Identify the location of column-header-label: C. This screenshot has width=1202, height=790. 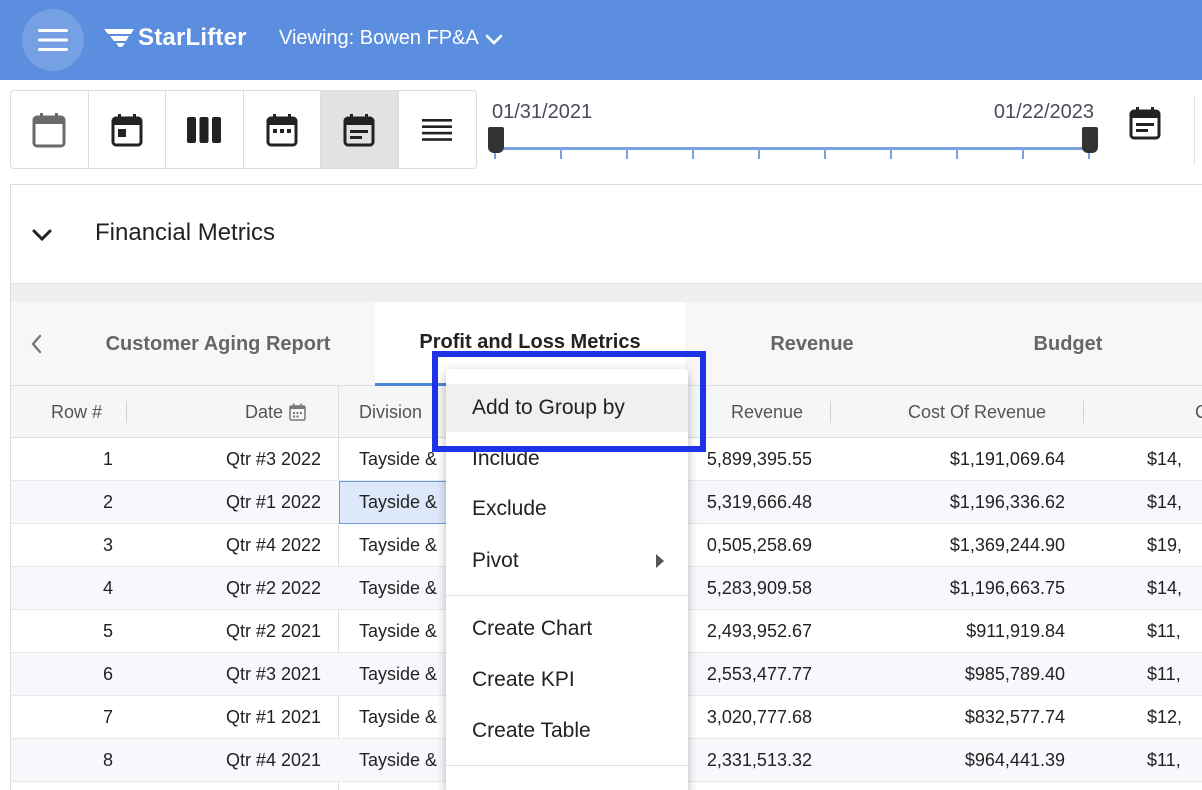
(1198, 411).